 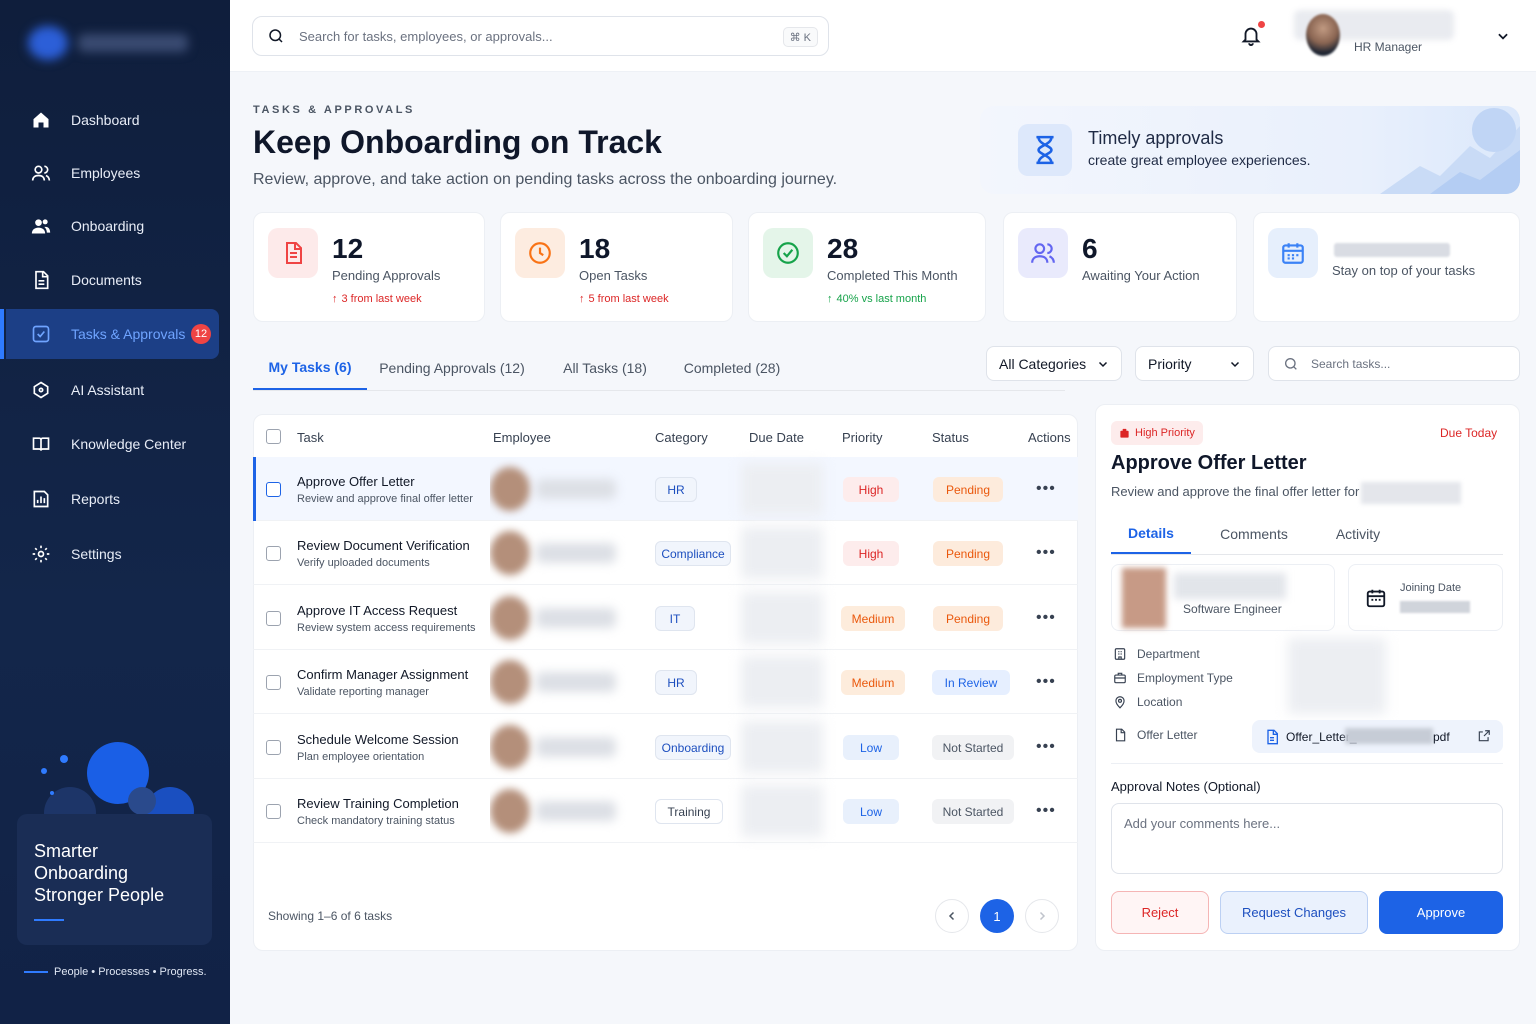 I want to click on task-name: Review Document Verification, so click(x=383, y=545).